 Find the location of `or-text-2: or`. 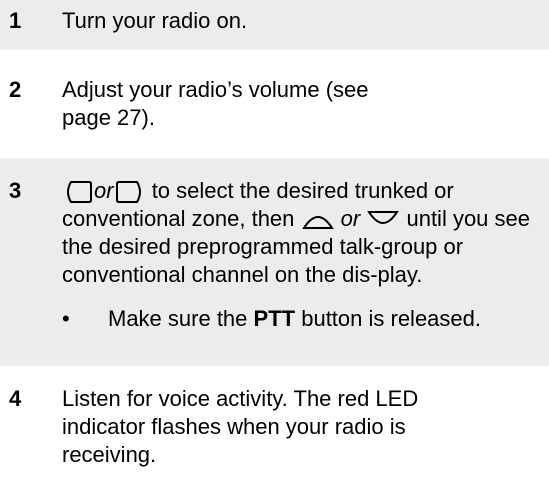

or-text-2: or is located at coordinates (350, 218).